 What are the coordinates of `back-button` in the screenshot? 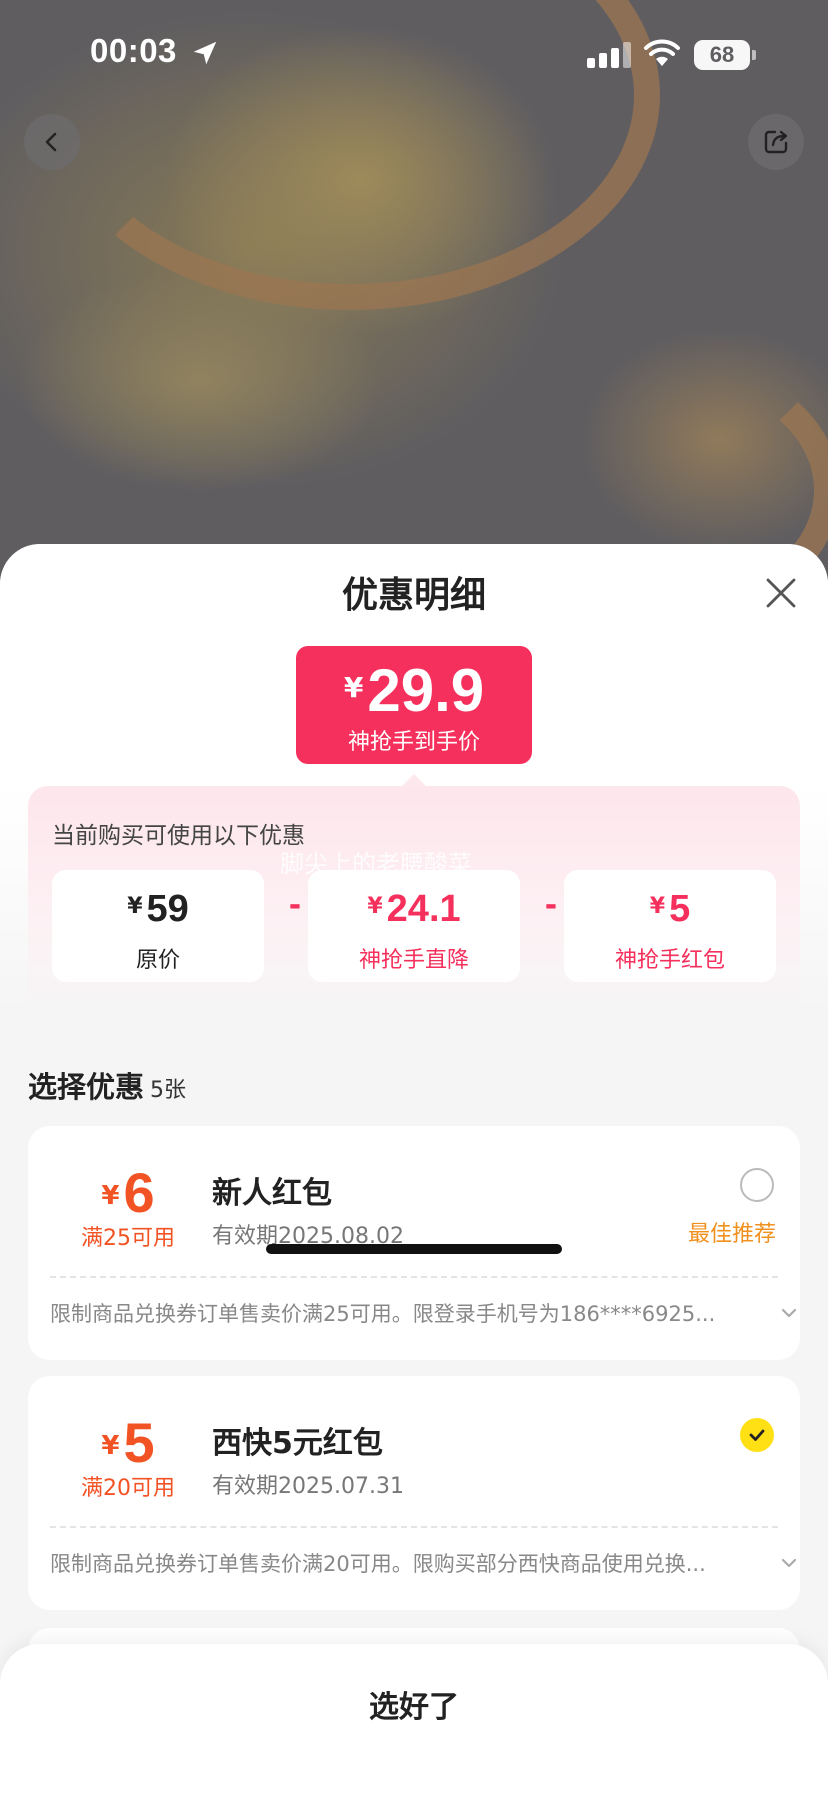 It's located at (52, 142).